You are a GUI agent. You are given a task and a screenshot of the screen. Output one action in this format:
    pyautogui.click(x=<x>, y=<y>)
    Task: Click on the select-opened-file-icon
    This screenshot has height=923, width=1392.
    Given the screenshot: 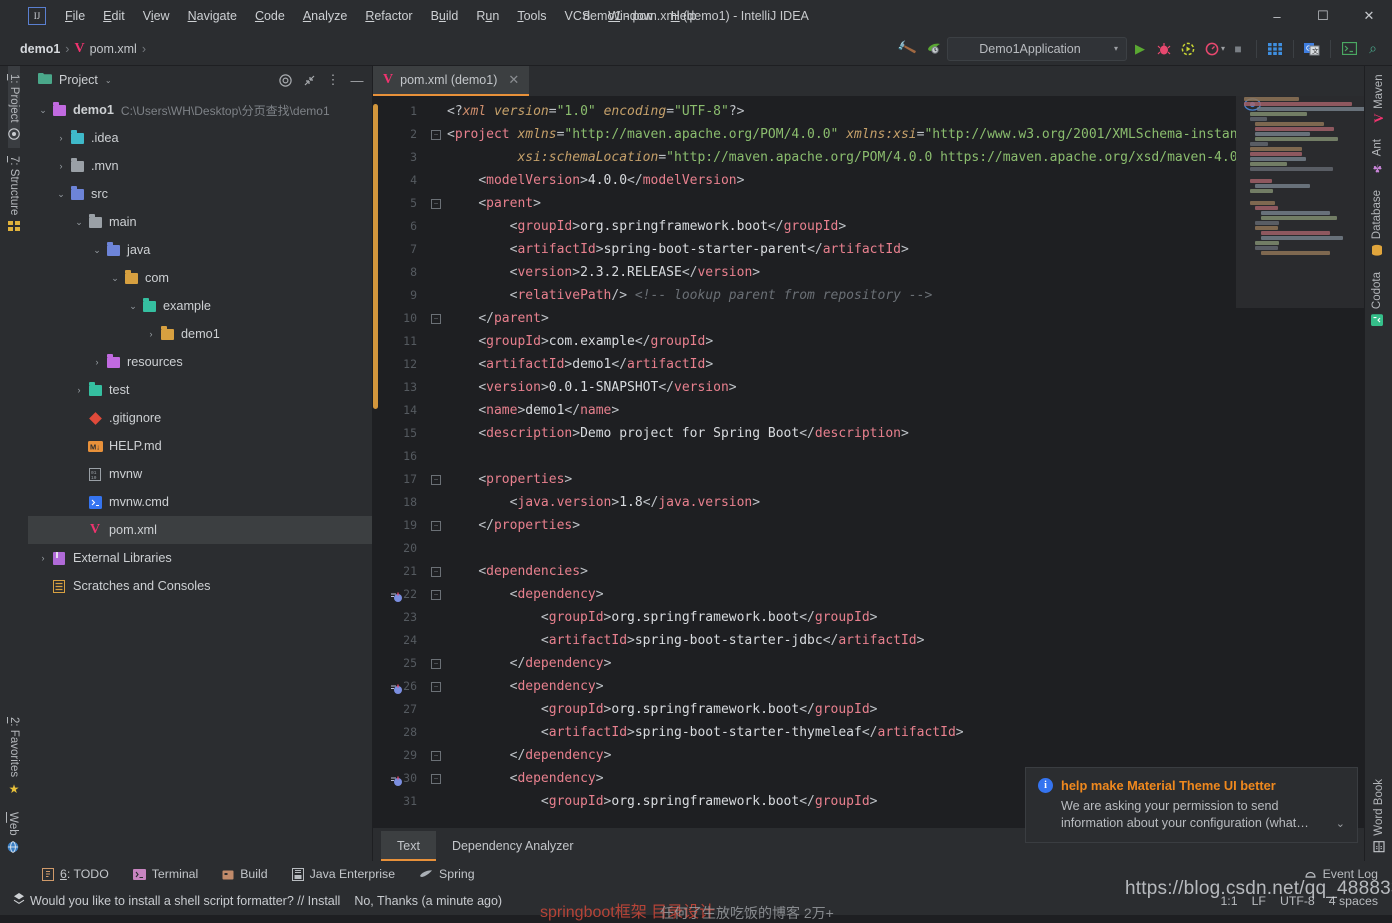 What is the action you would take?
    pyautogui.click(x=285, y=80)
    